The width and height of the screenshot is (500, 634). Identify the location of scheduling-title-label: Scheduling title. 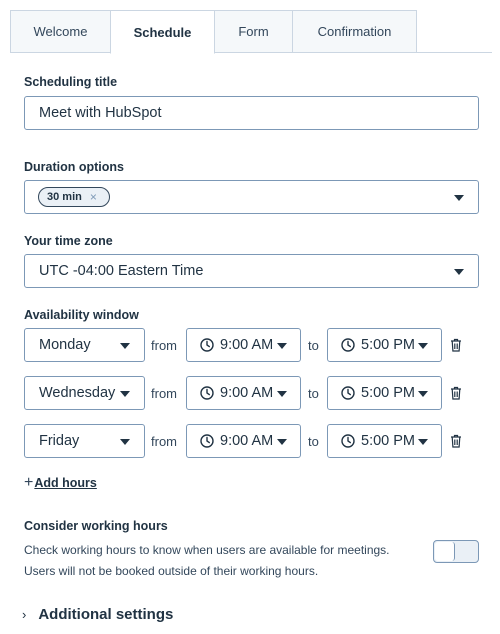
(71, 82).